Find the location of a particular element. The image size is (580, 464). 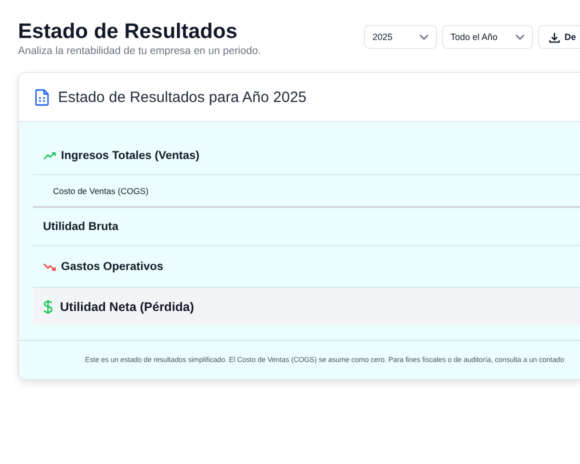

trend-up-icon is located at coordinates (49, 156).